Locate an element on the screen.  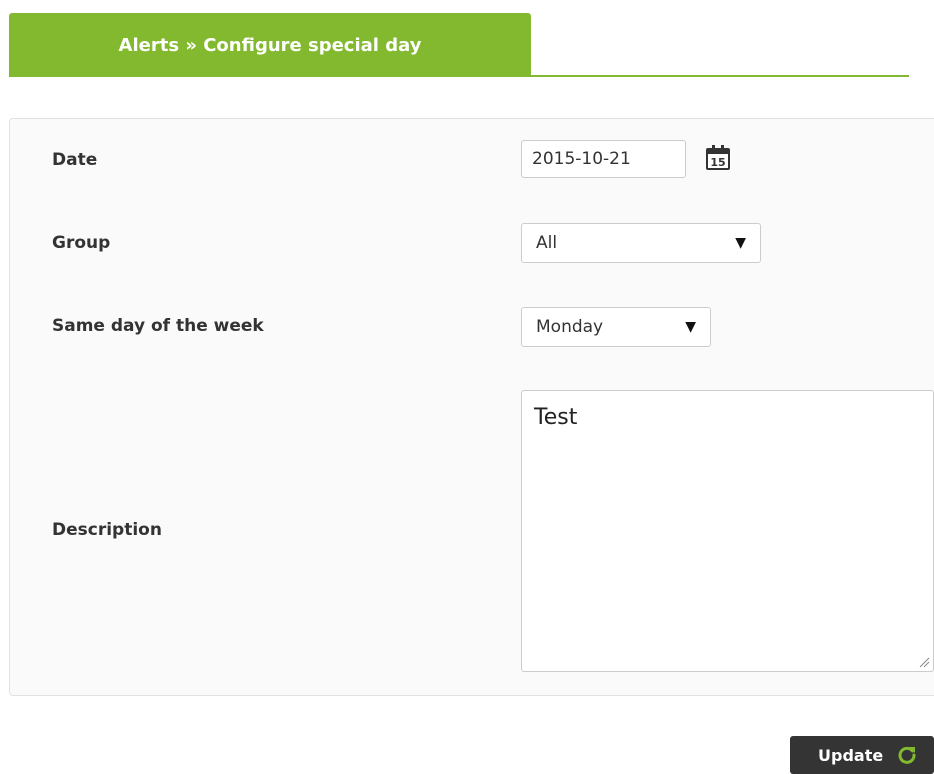
date-label: Date is located at coordinates (75, 160).